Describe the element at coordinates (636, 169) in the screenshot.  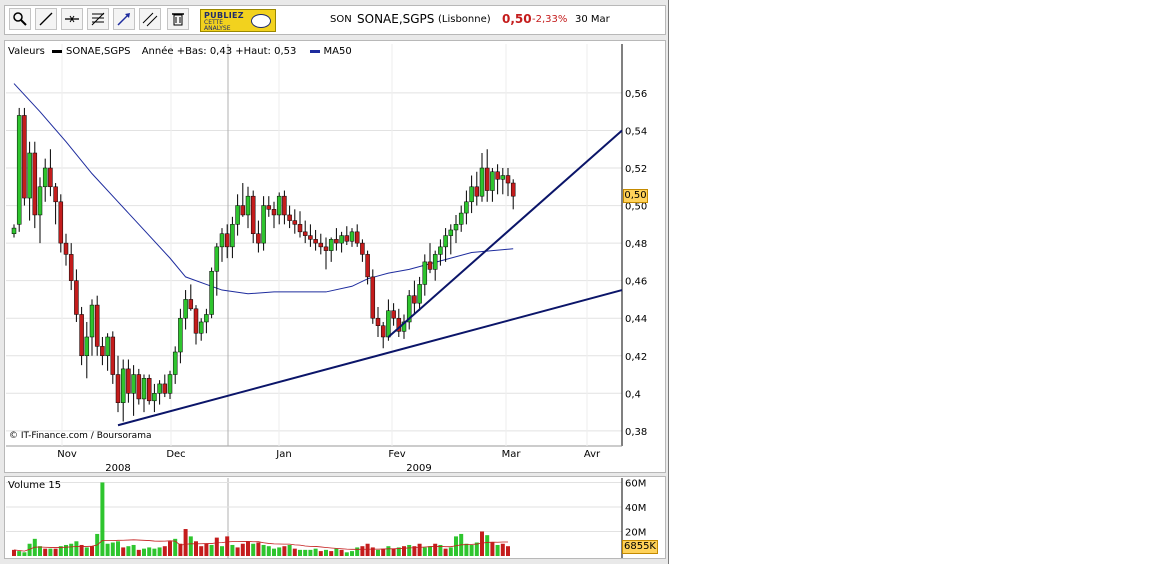
I see `y-tick-label: 0,52` at that location.